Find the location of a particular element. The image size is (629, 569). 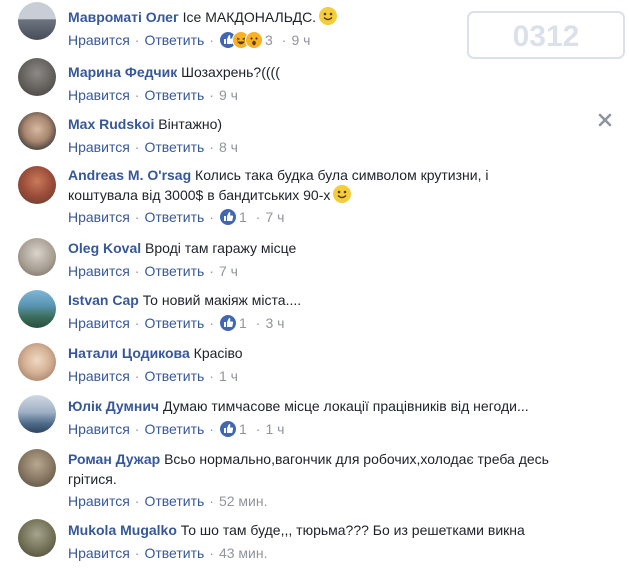

comment-text-continued: коштувала від 3000$ в бандитських 90-х is located at coordinates (199, 195).